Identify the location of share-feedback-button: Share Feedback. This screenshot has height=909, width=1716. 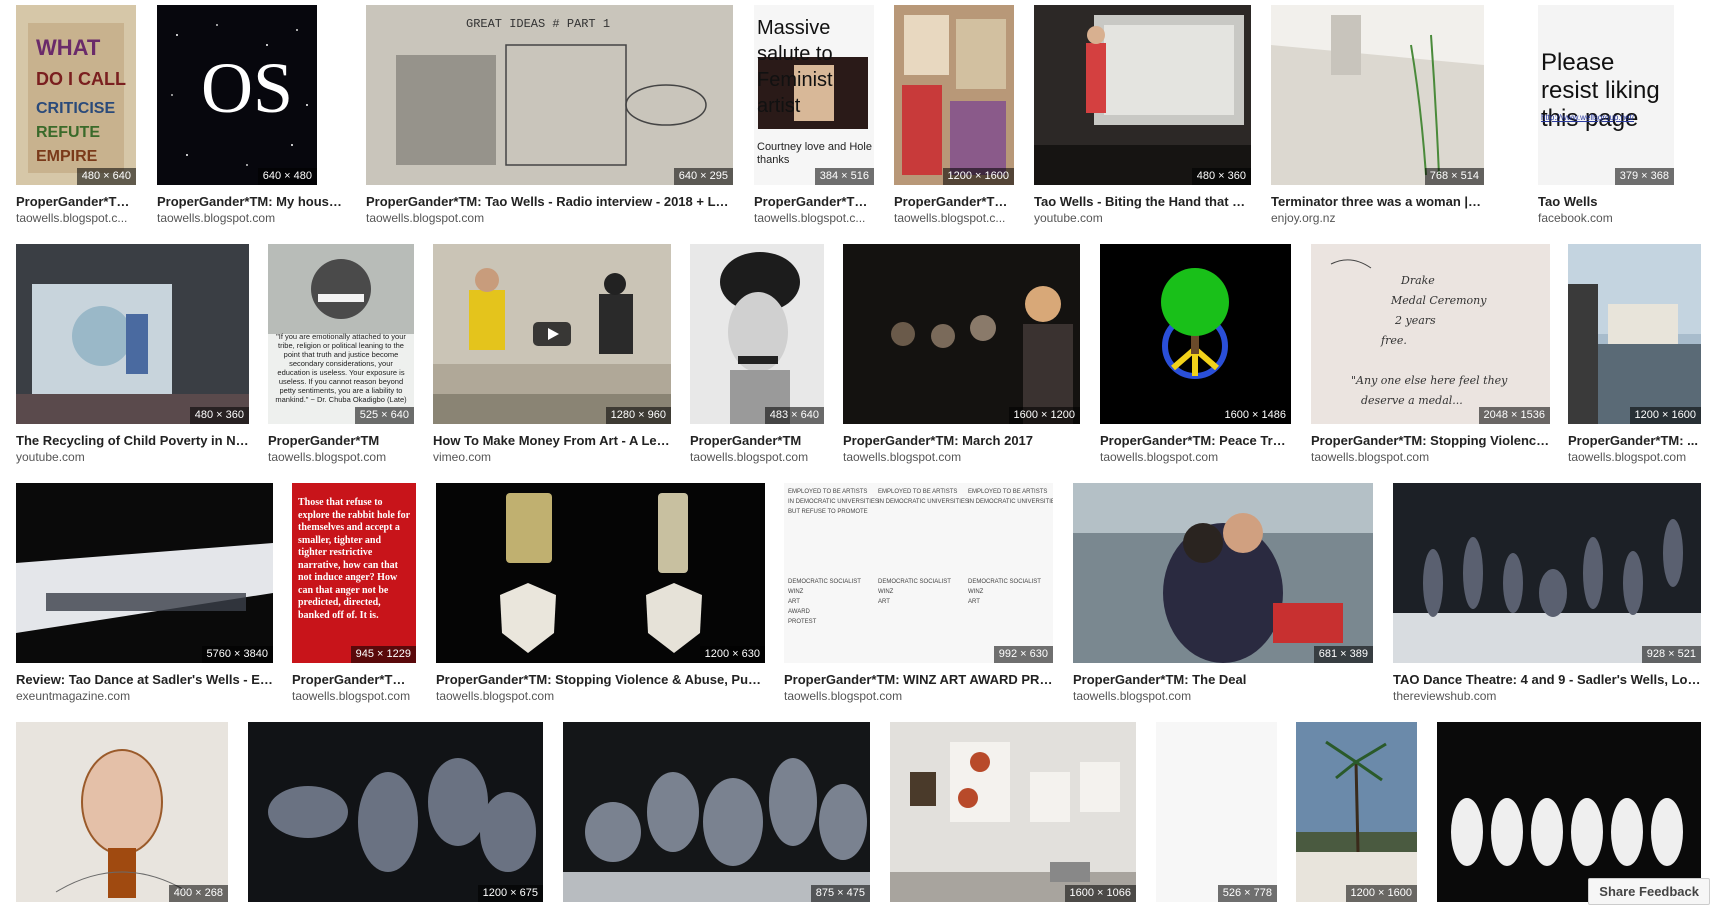
(1649, 891).